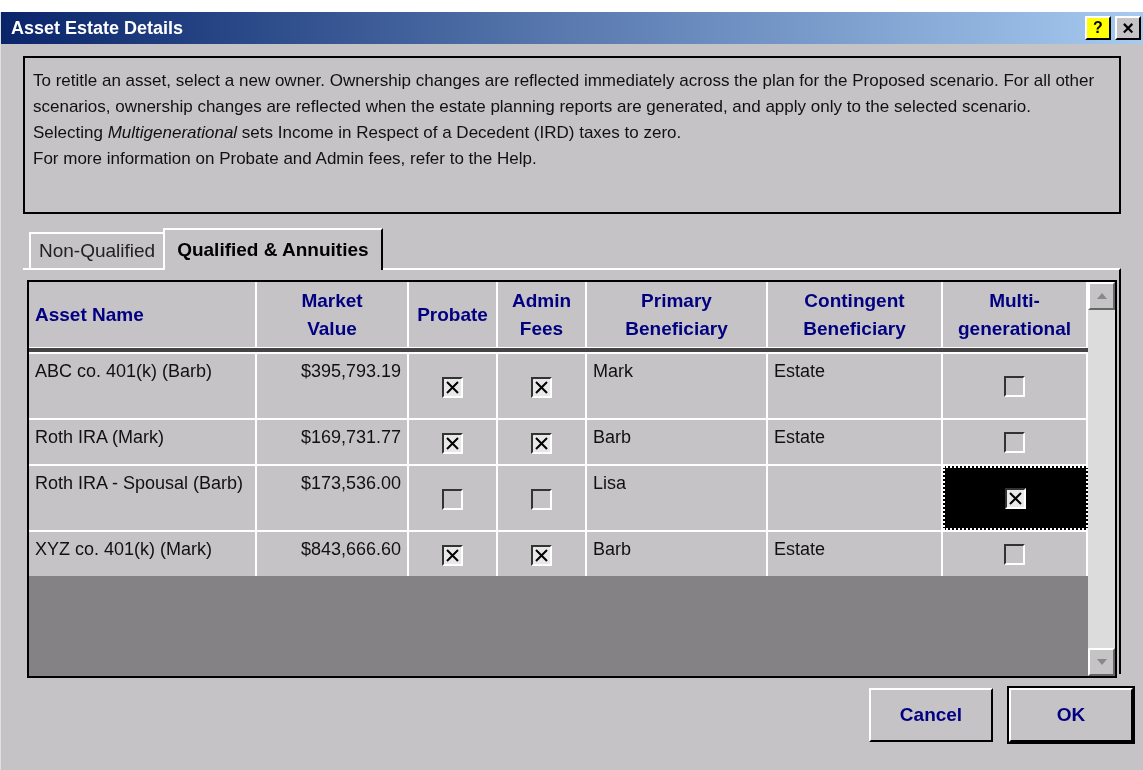  Describe the element at coordinates (1071, 715) in the screenshot. I see `dialog-button: OK` at that location.